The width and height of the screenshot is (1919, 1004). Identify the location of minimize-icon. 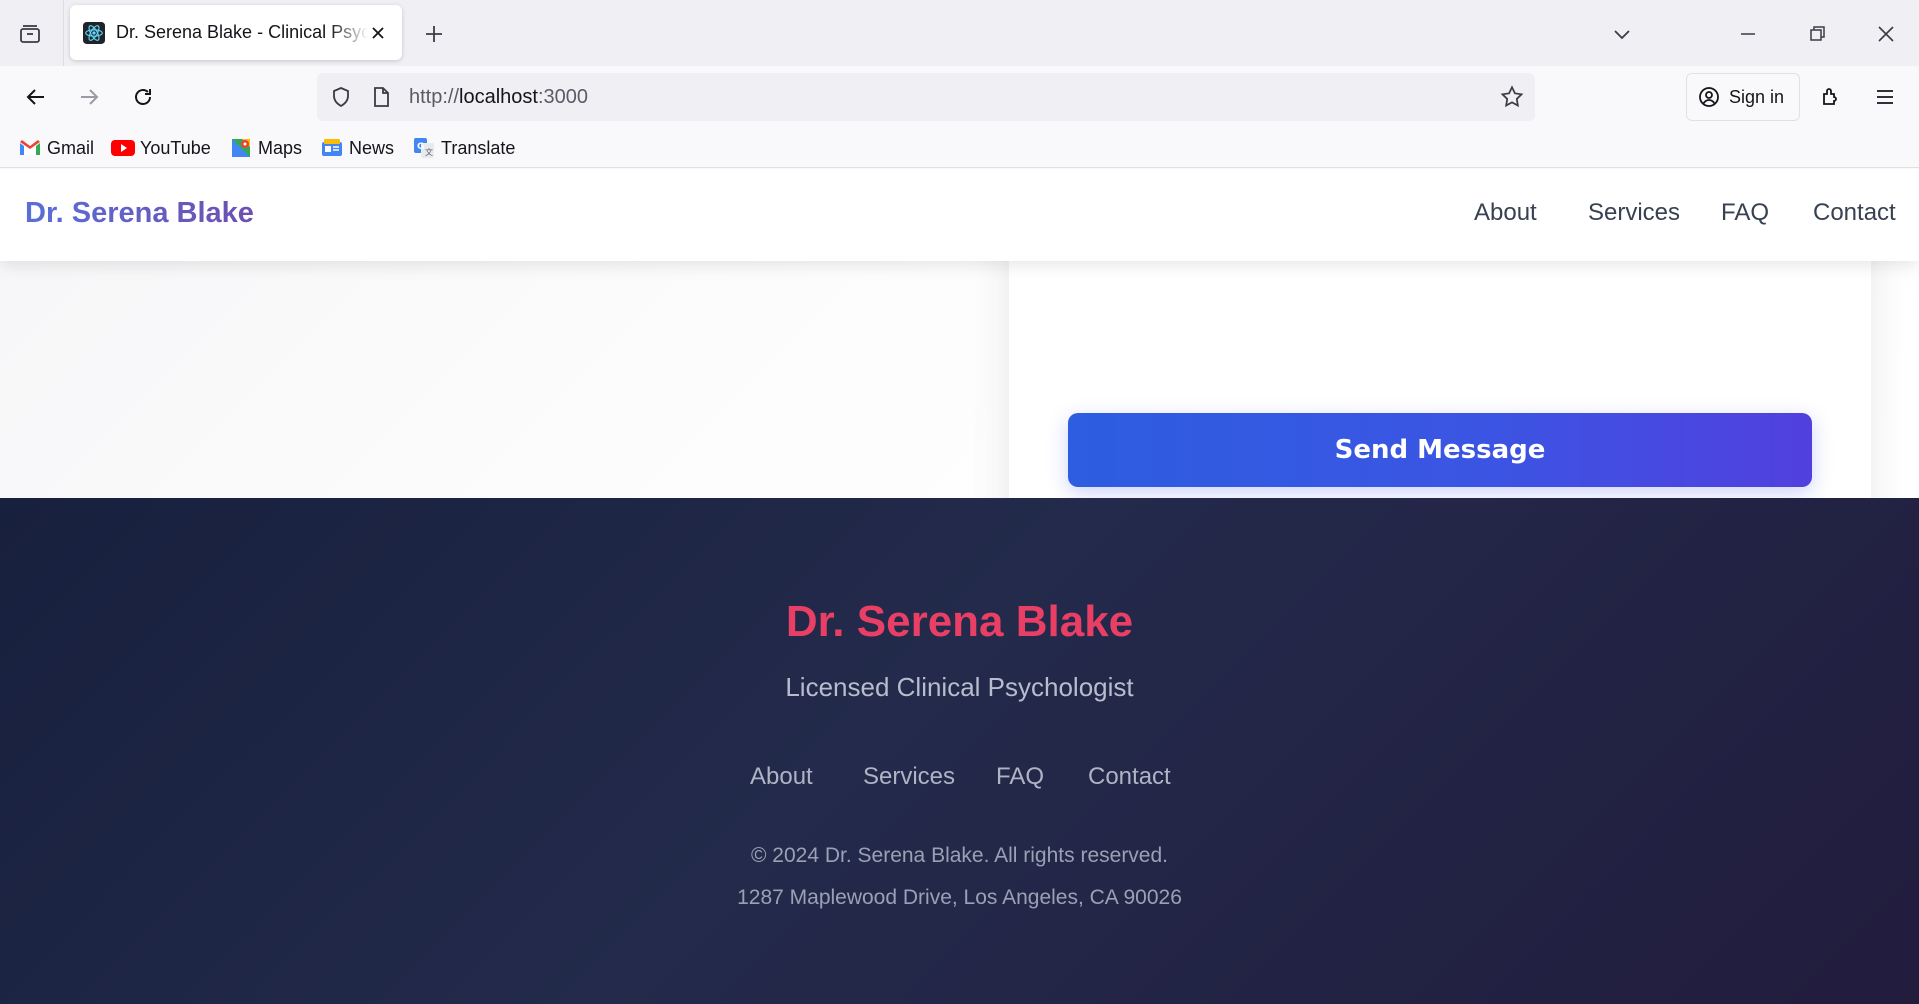
(1748, 34).